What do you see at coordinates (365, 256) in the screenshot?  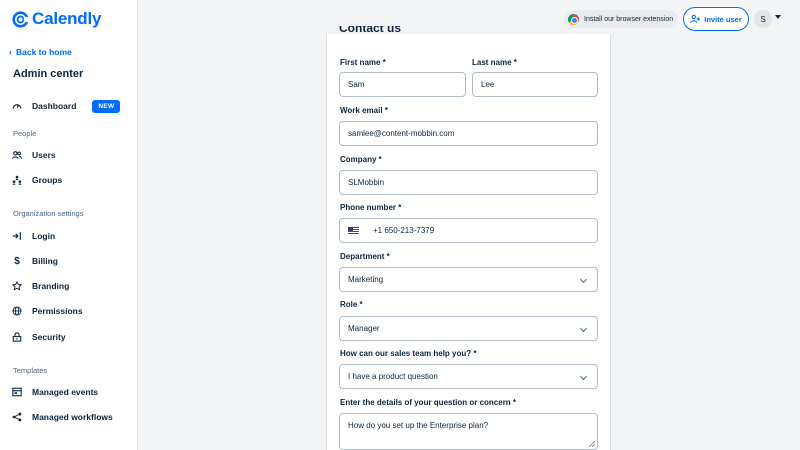 I see `department-label: Department *` at bounding box center [365, 256].